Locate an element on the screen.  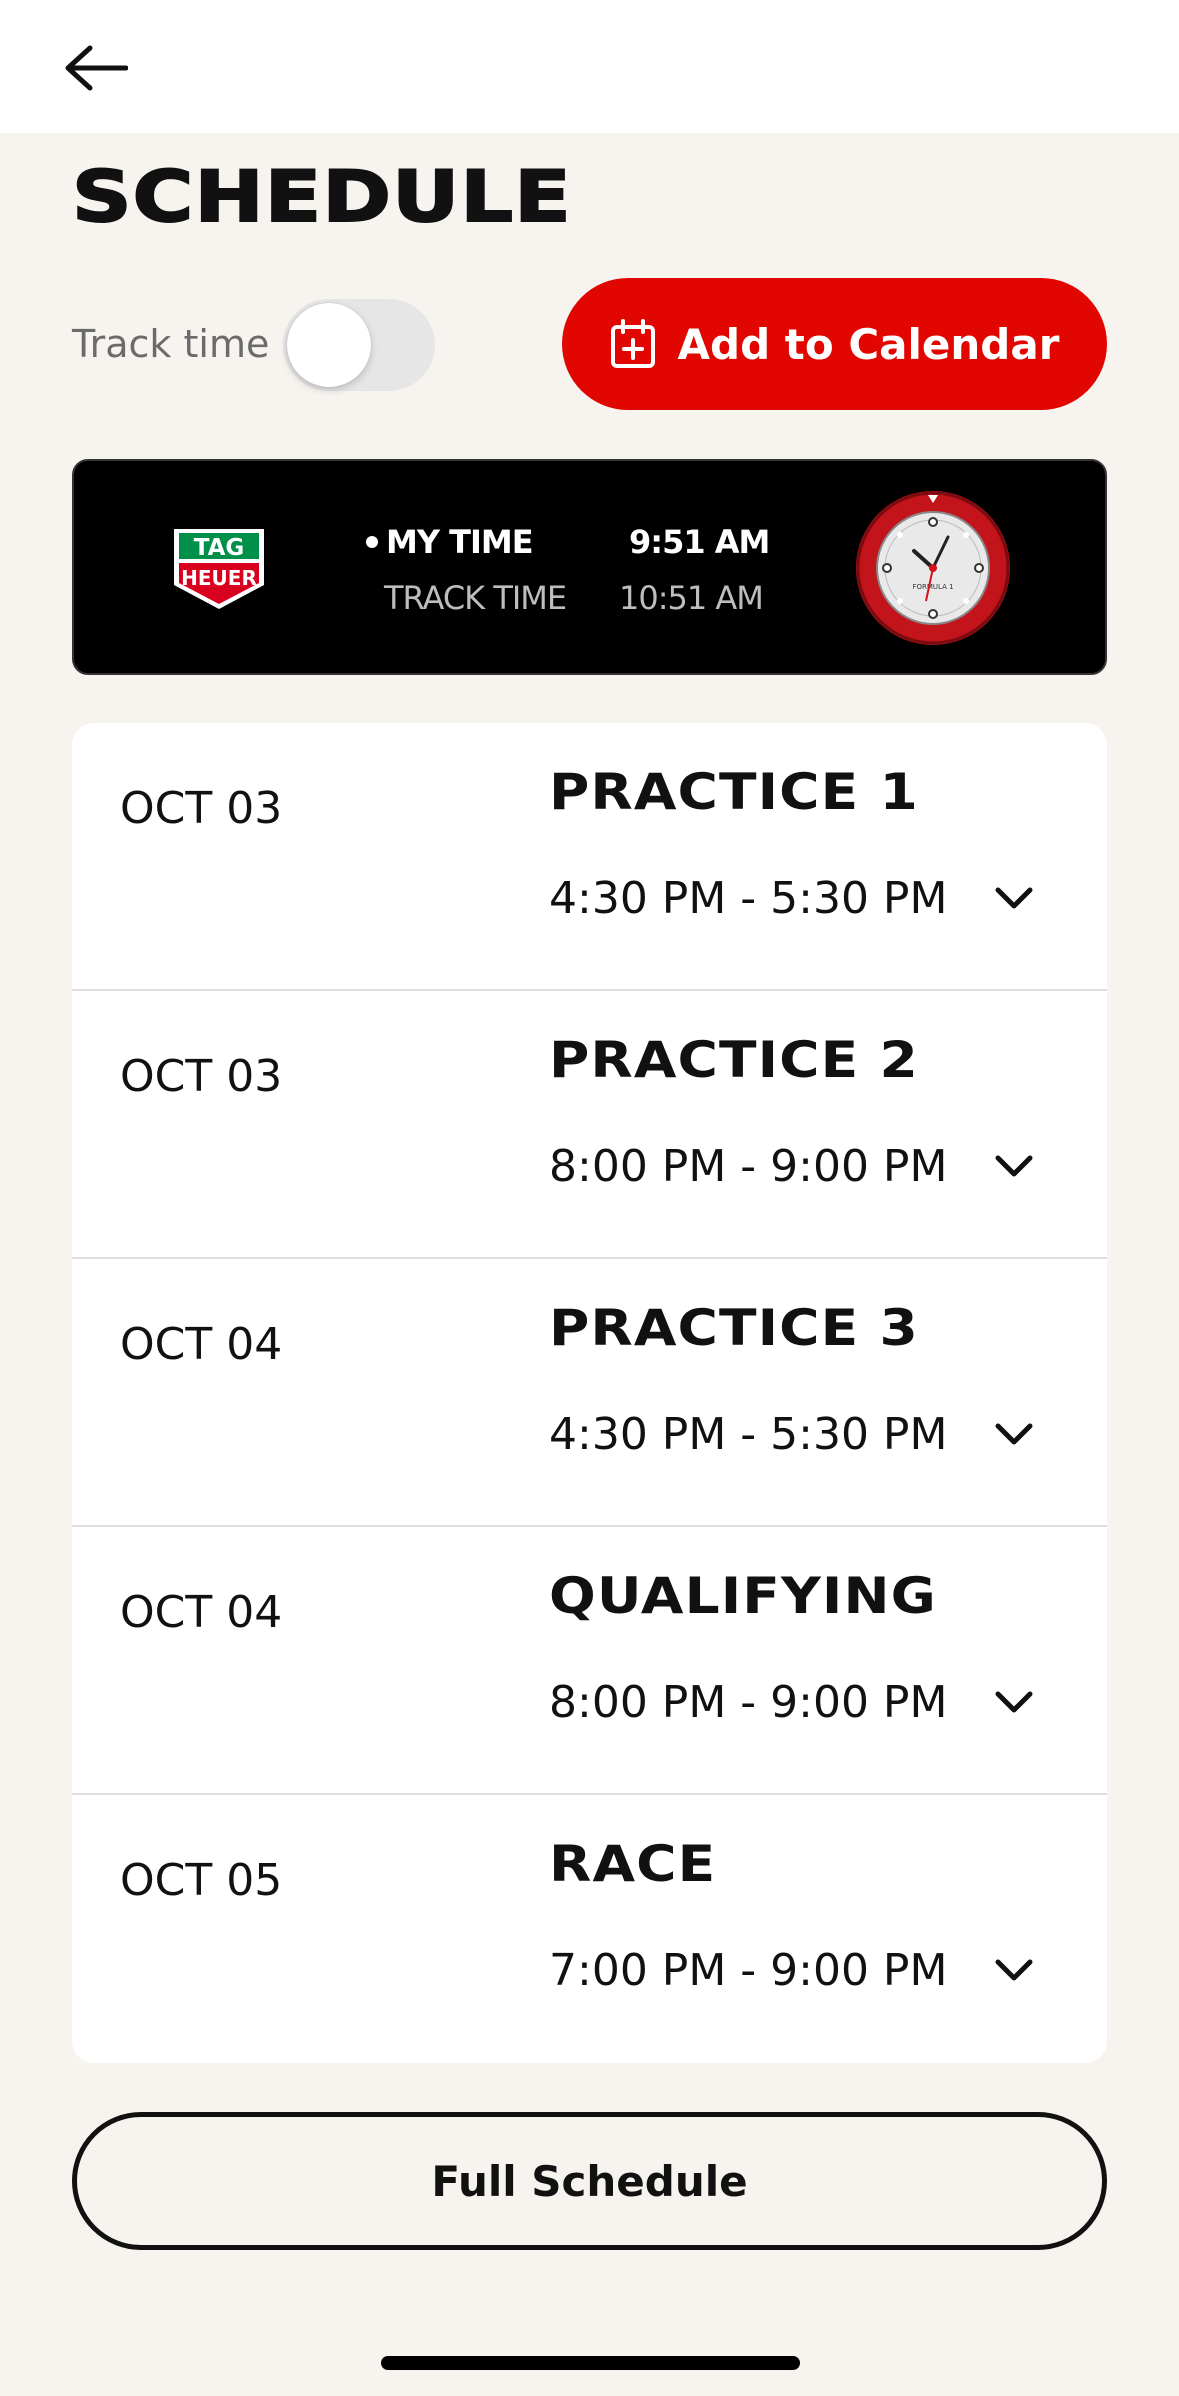
session-name: PRACTICE 1 is located at coordinates (734, 792).